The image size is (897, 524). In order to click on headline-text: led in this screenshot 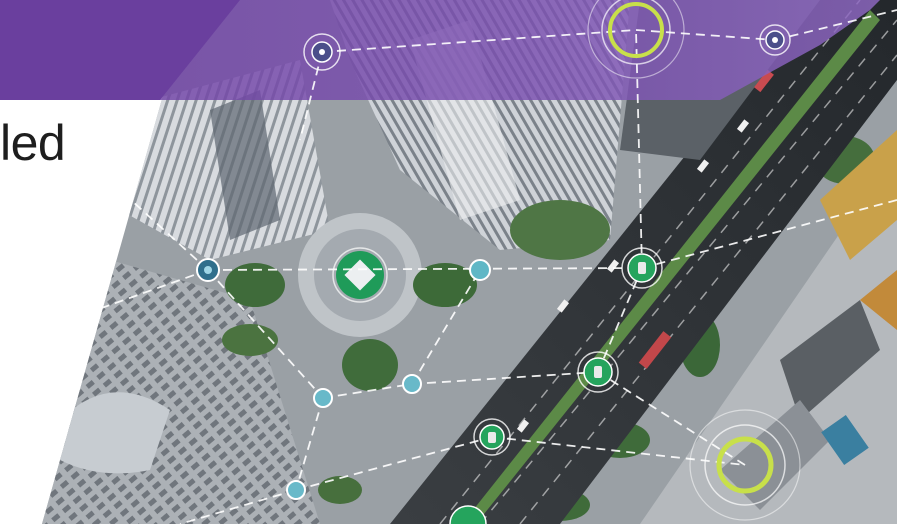, I will do `click(33, 143)`.